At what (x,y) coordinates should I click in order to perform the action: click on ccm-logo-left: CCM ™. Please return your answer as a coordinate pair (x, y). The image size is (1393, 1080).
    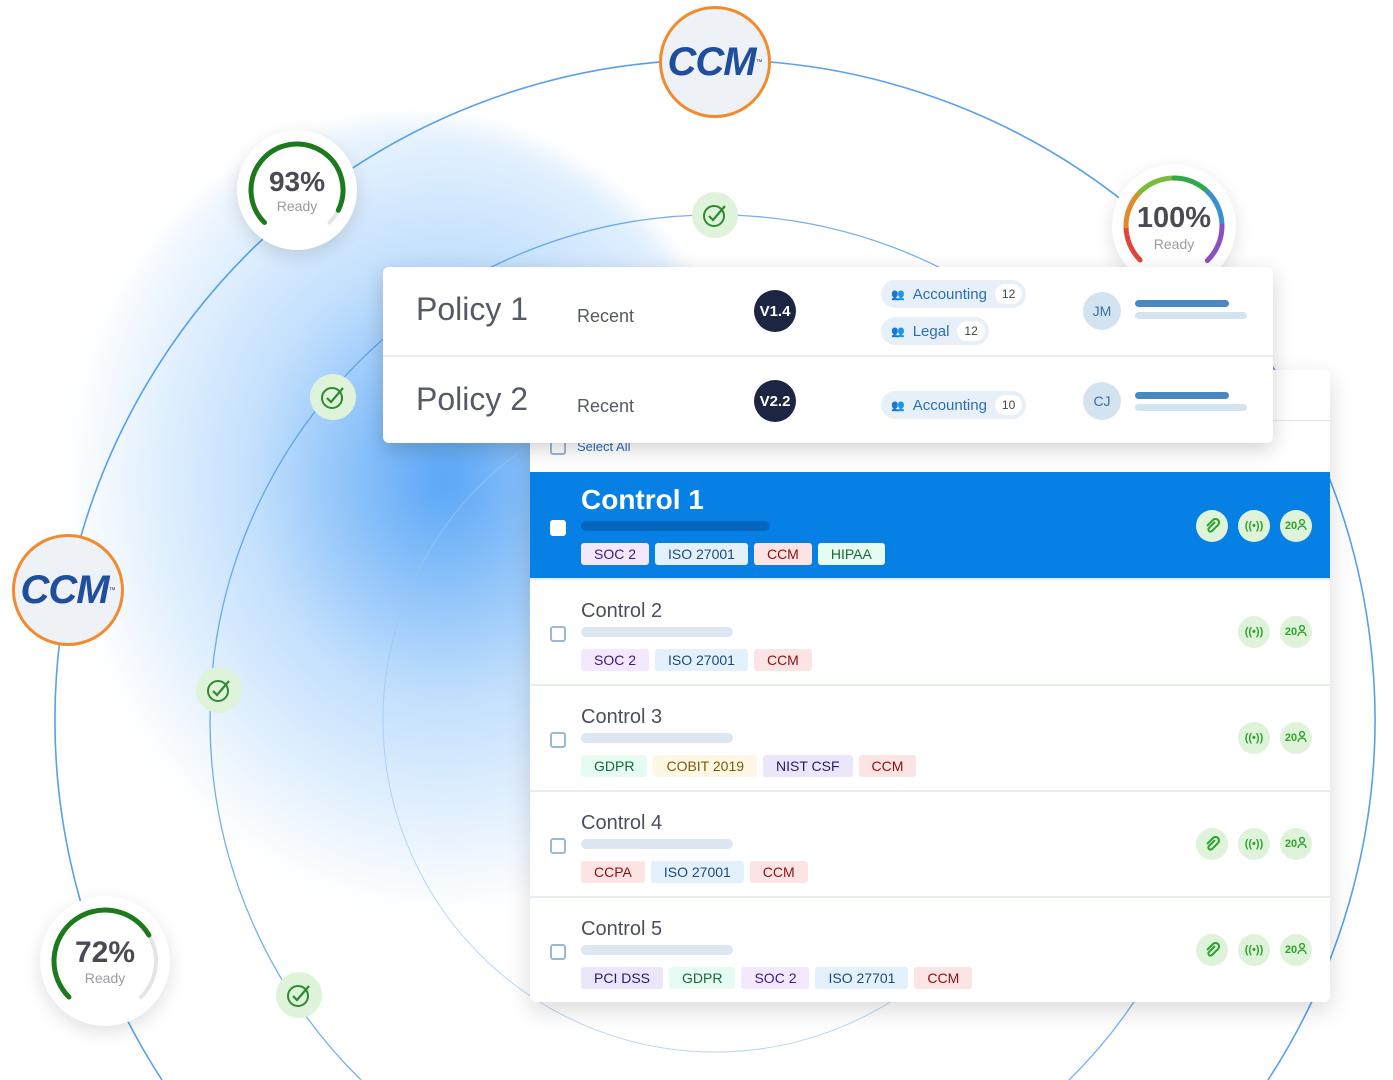
    Looking at the image, I should click on (68, 590).